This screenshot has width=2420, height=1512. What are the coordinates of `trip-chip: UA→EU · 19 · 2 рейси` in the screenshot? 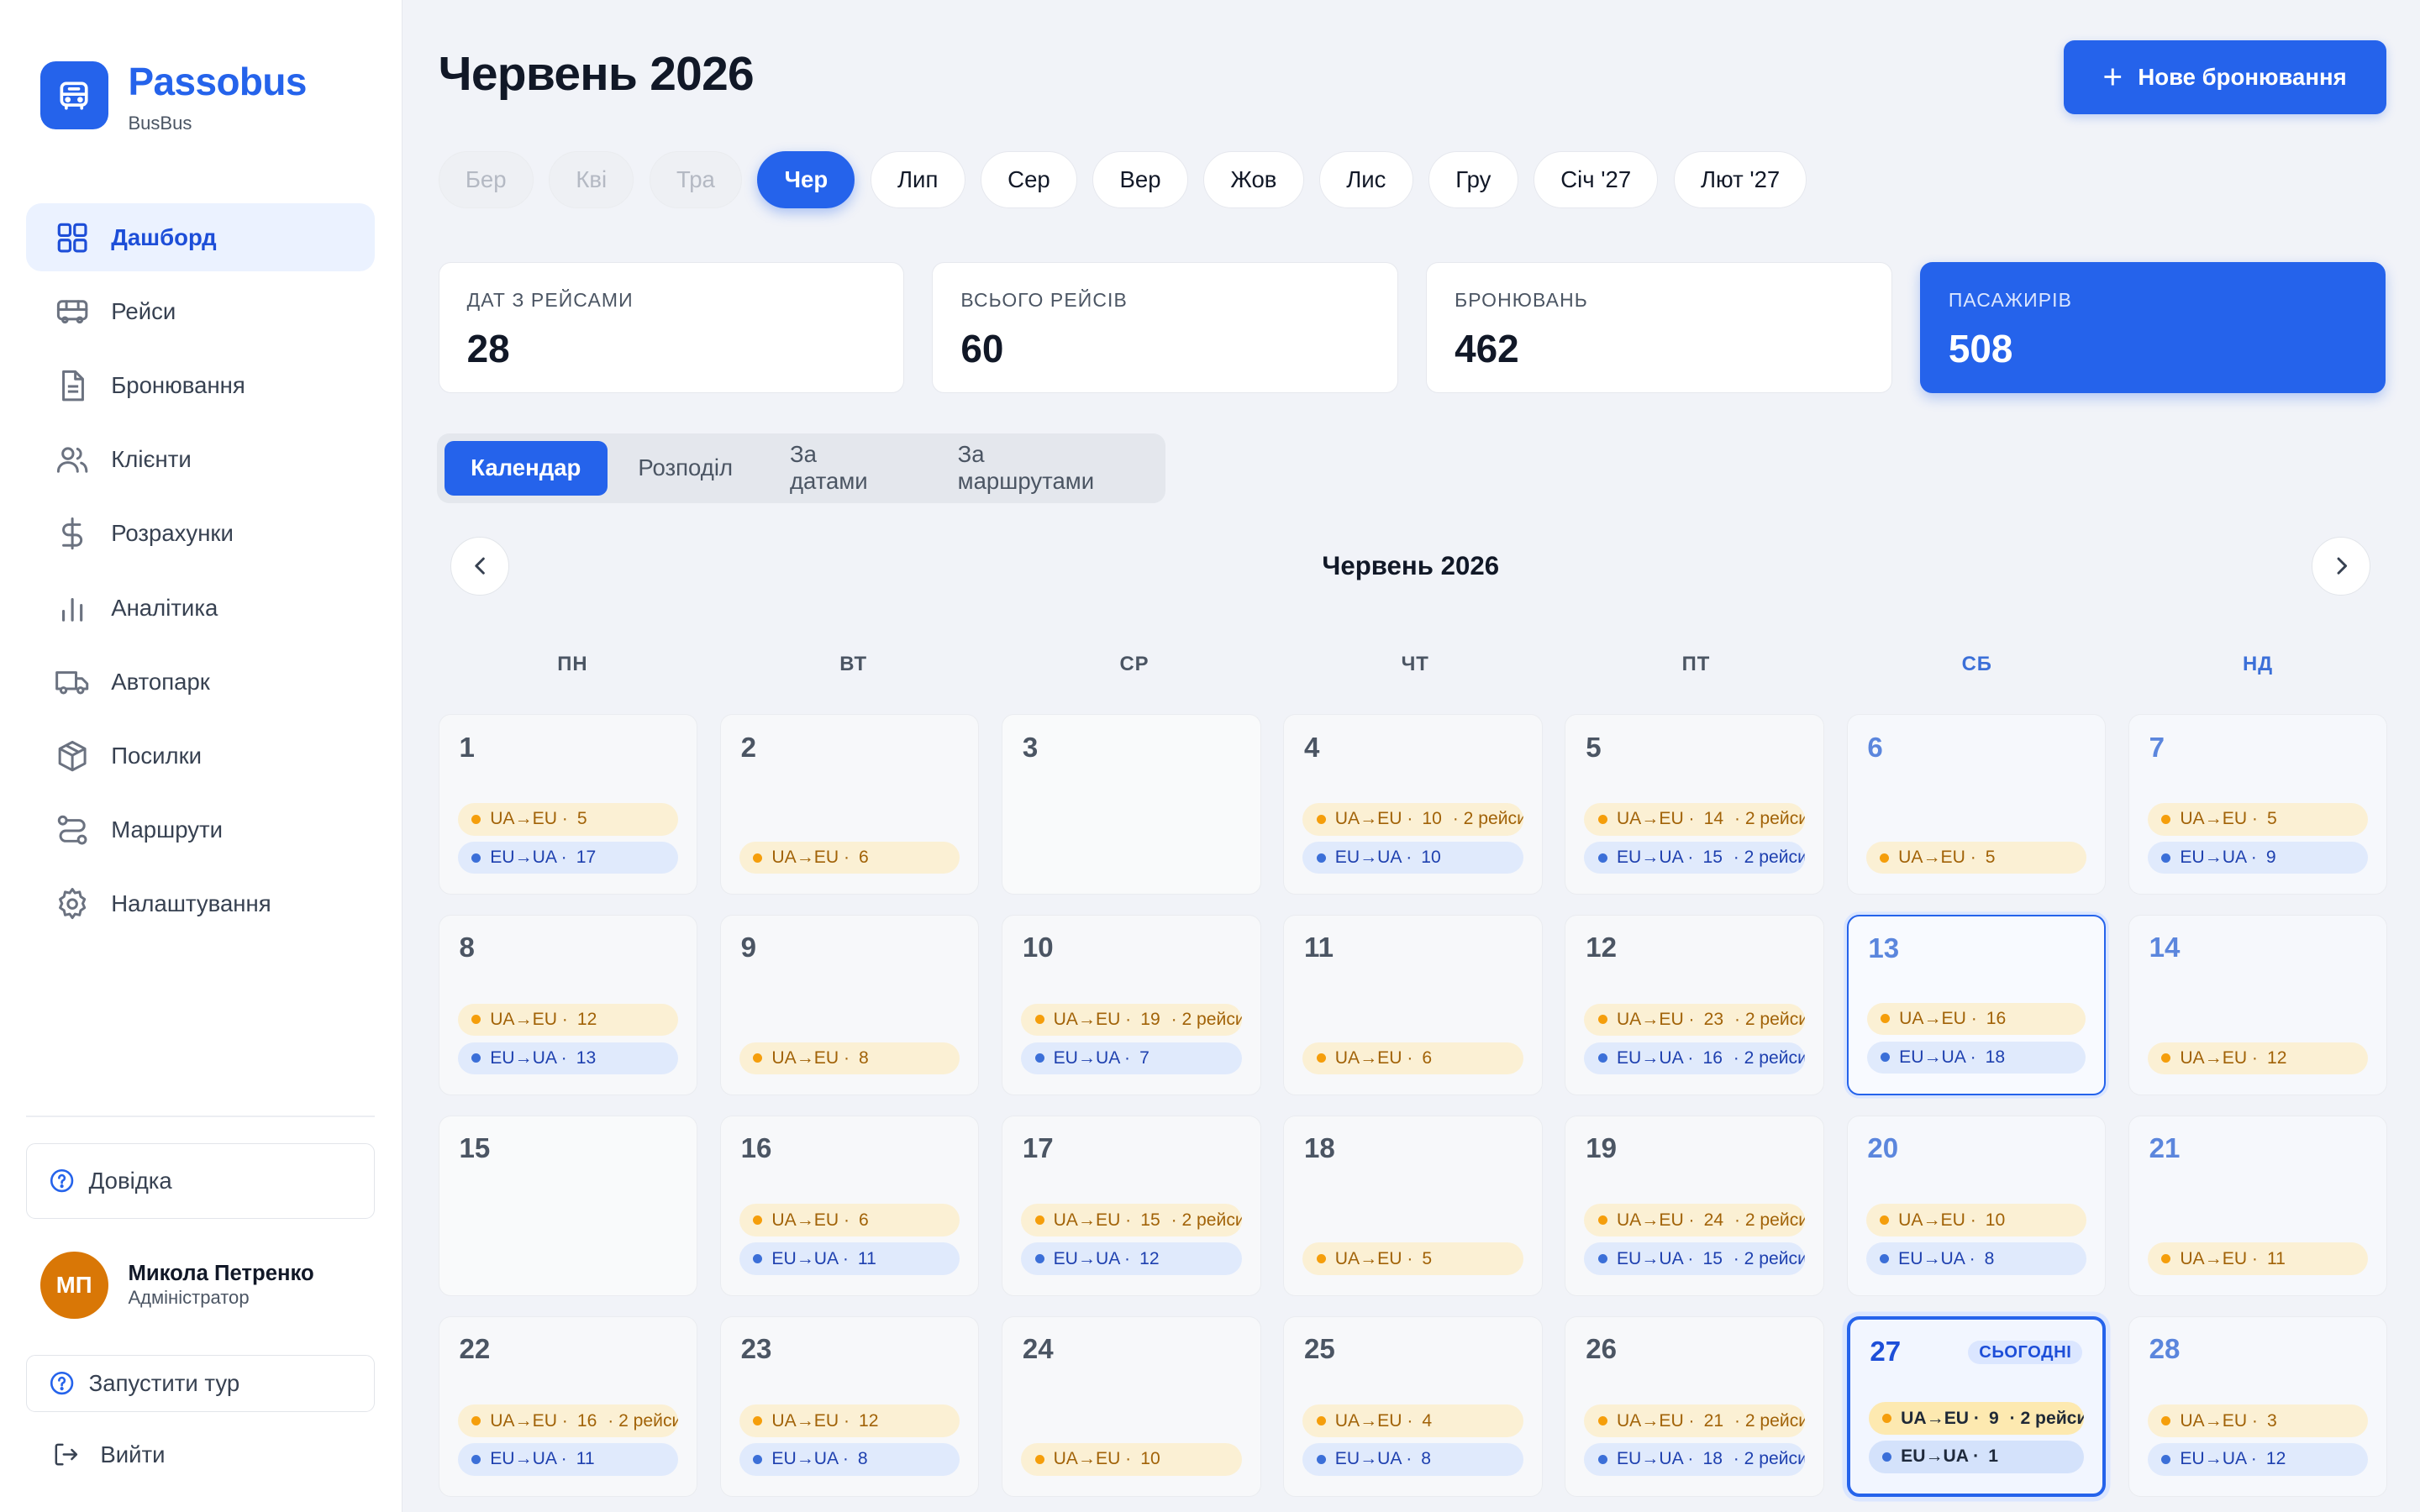 It's located at (1132, 1020).